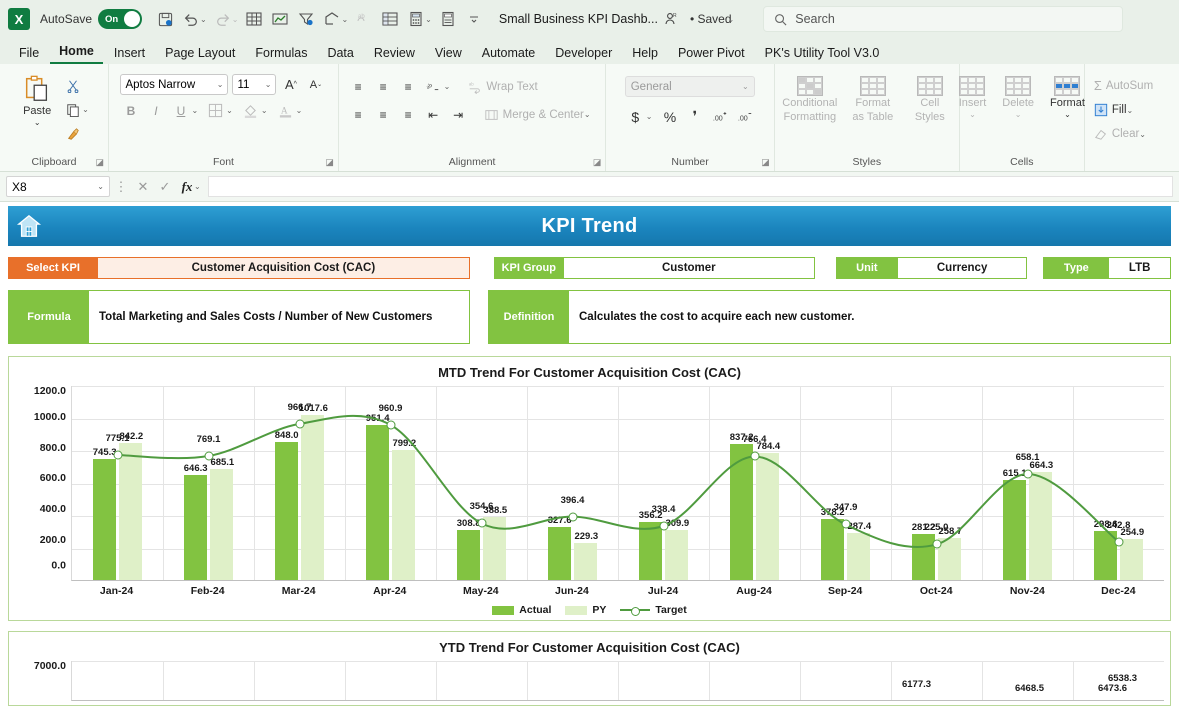 The image size is (1179, 720). What do you see at coordinates (220, 84) in the screenshot?
I see `font-name-chevron-down-icon: ⌄` at bounding box center [220, 84].